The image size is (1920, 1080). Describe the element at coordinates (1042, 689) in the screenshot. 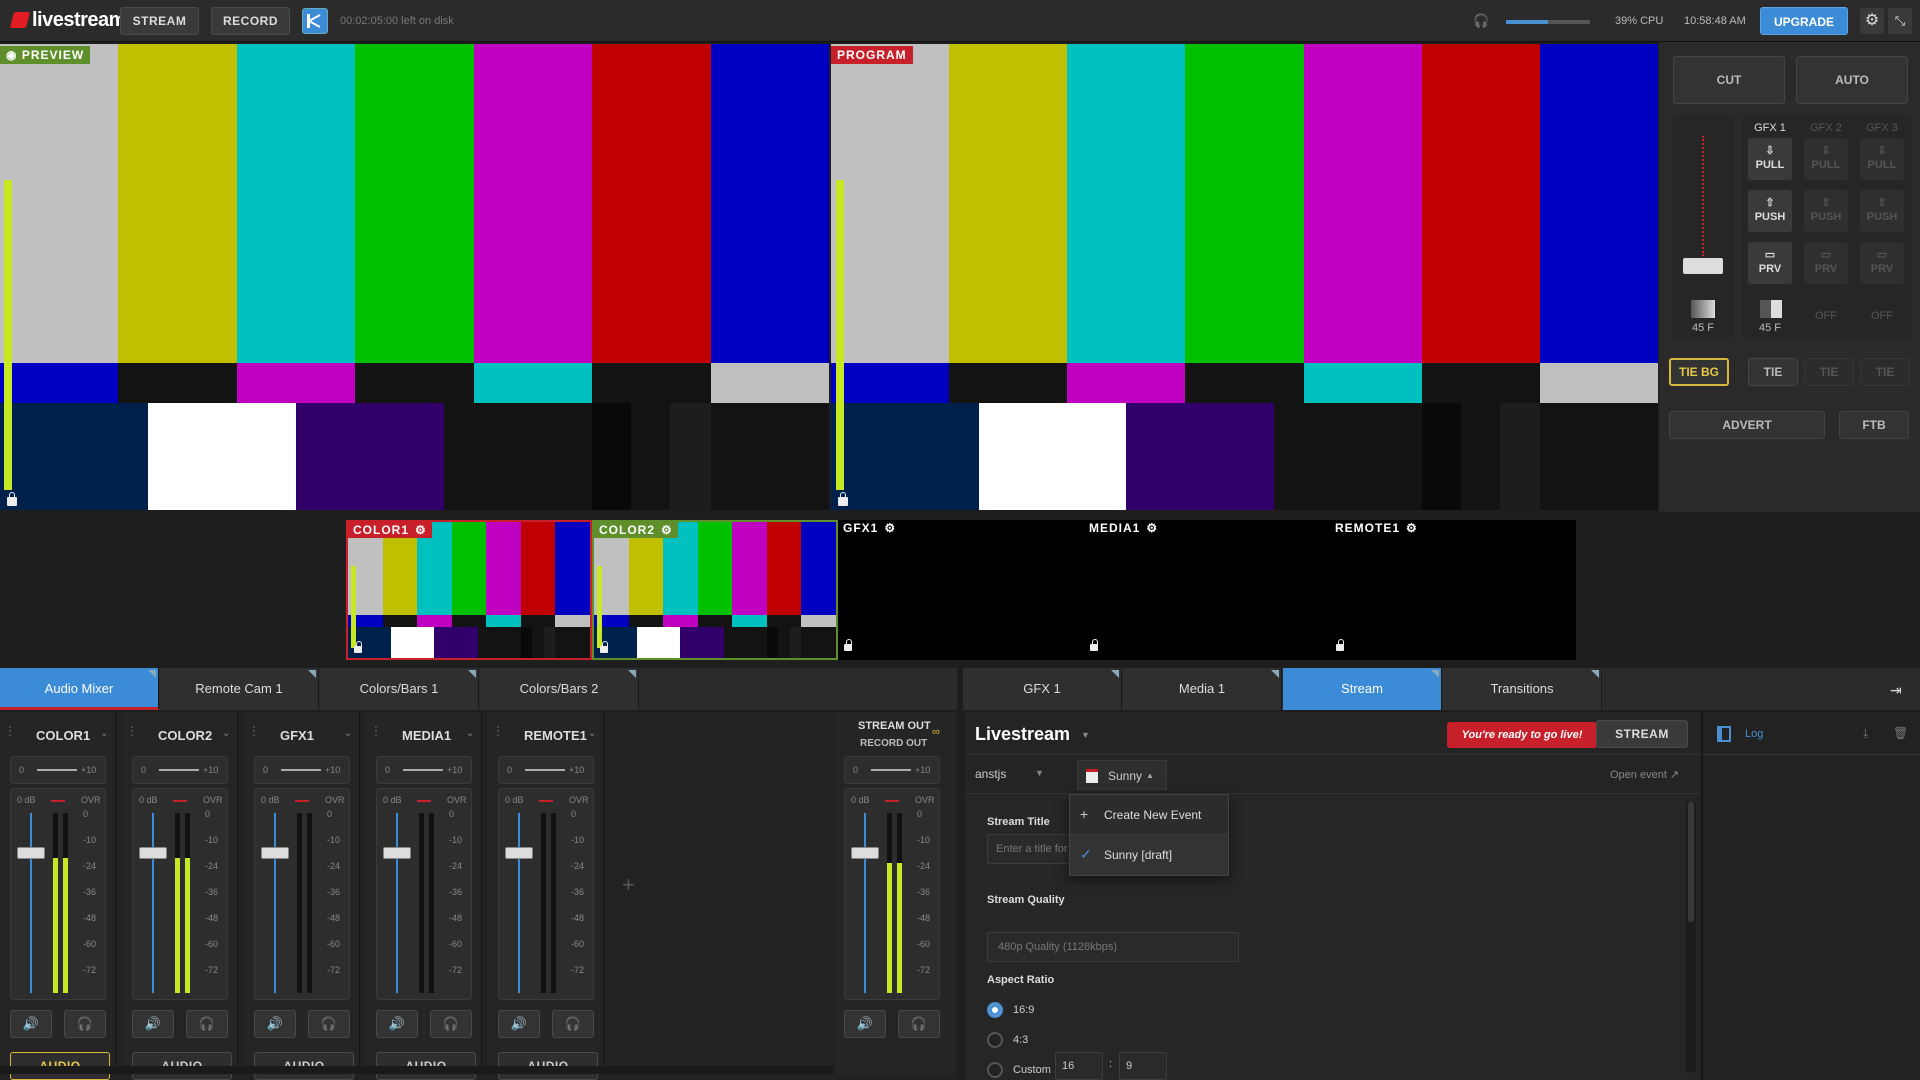

I see `right-panel-tab: GFX 1` at that location.